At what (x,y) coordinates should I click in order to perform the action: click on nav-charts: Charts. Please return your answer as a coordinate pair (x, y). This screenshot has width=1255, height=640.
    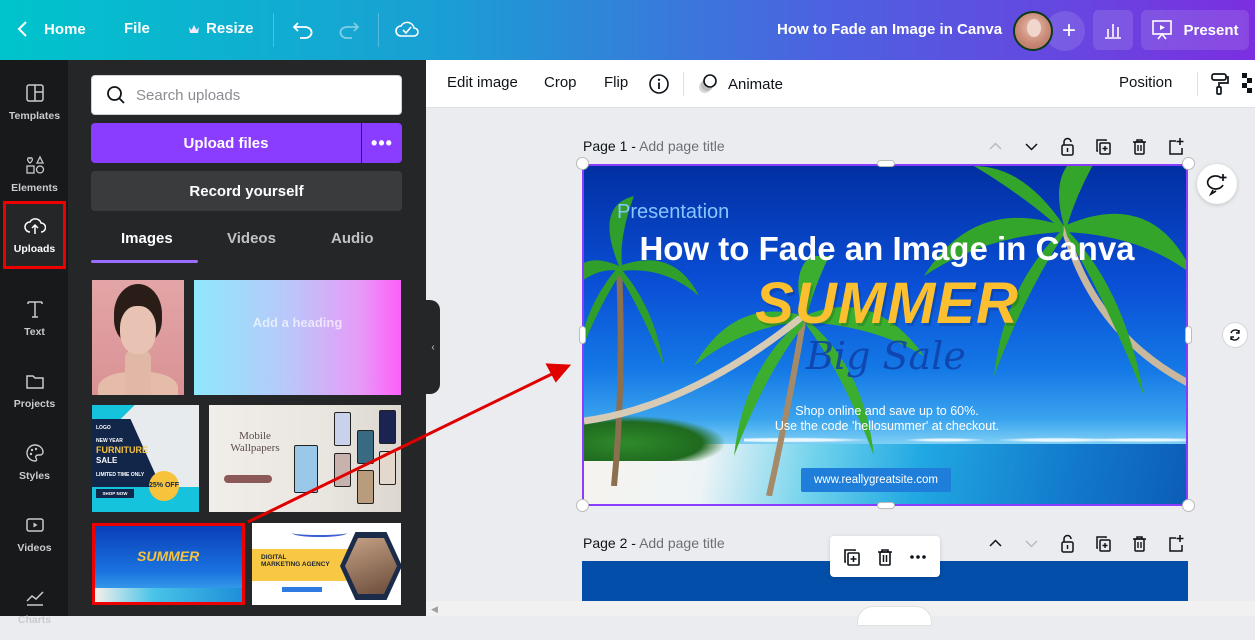
    Looking at the image, I should click on (34, 606).